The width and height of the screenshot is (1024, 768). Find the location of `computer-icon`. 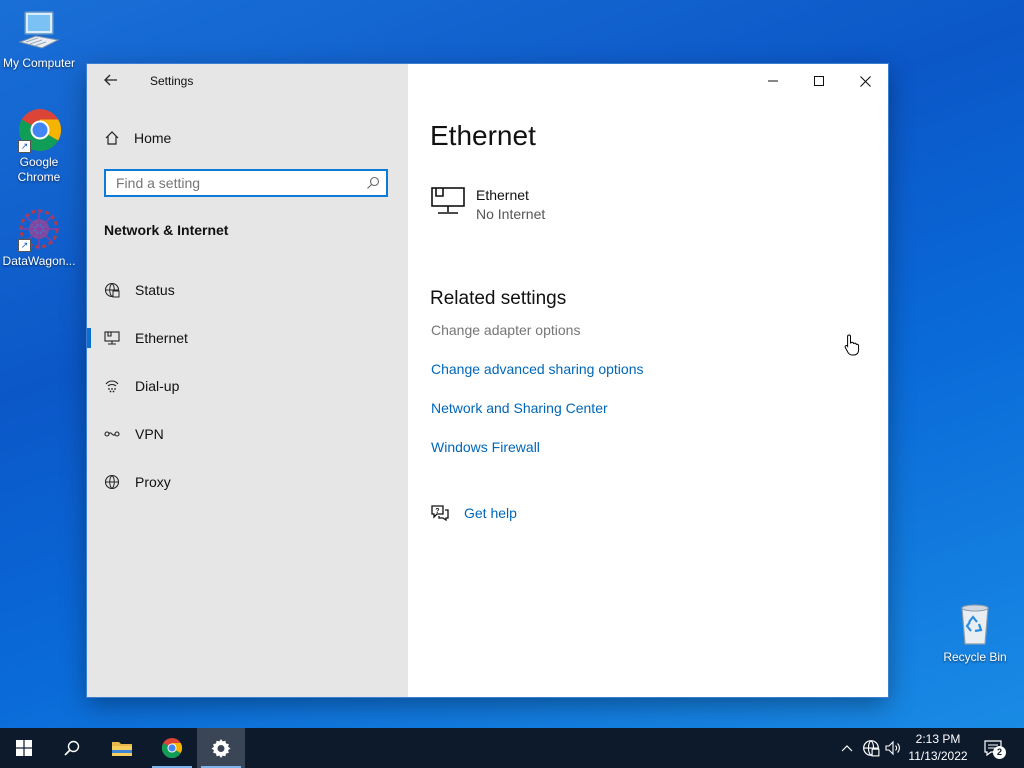

computer-icon is located at coordinates (39, 31).